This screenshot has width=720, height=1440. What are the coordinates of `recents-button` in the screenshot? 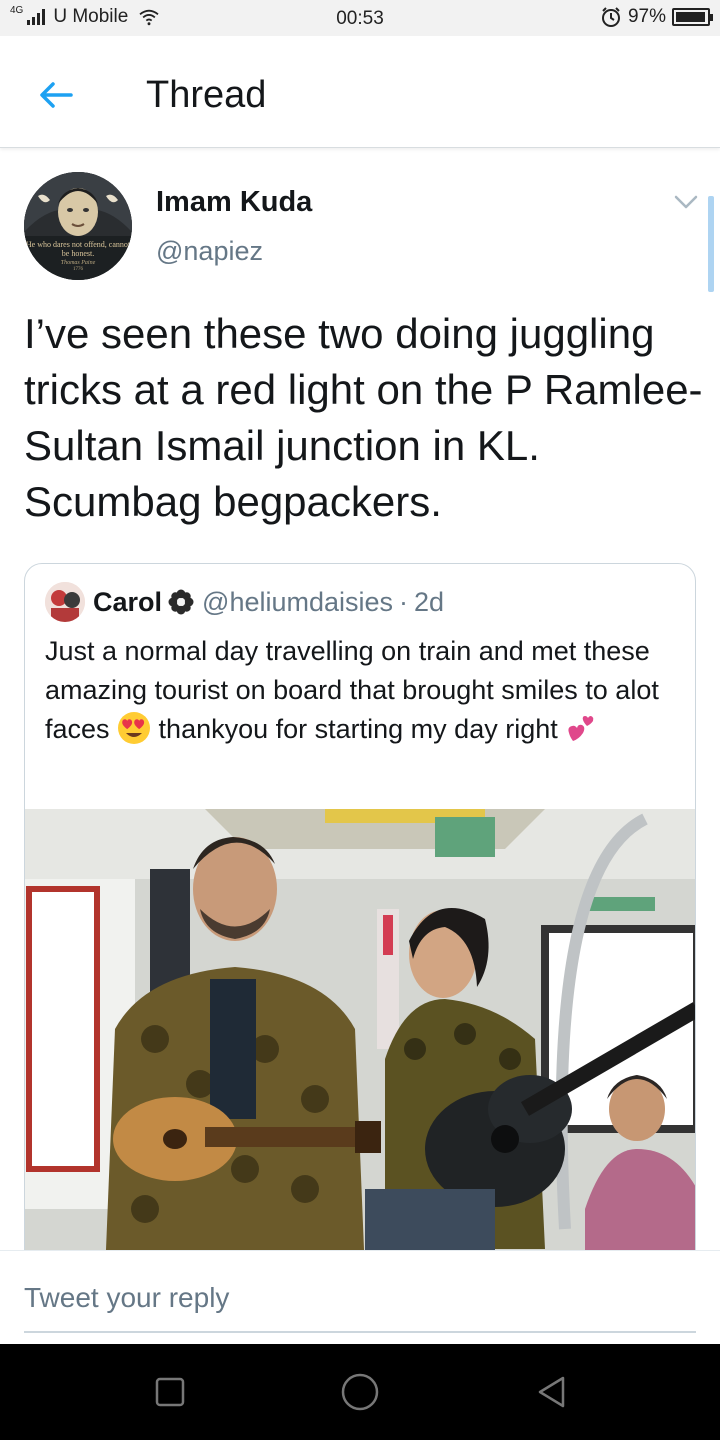 It's located at (170, 1392).